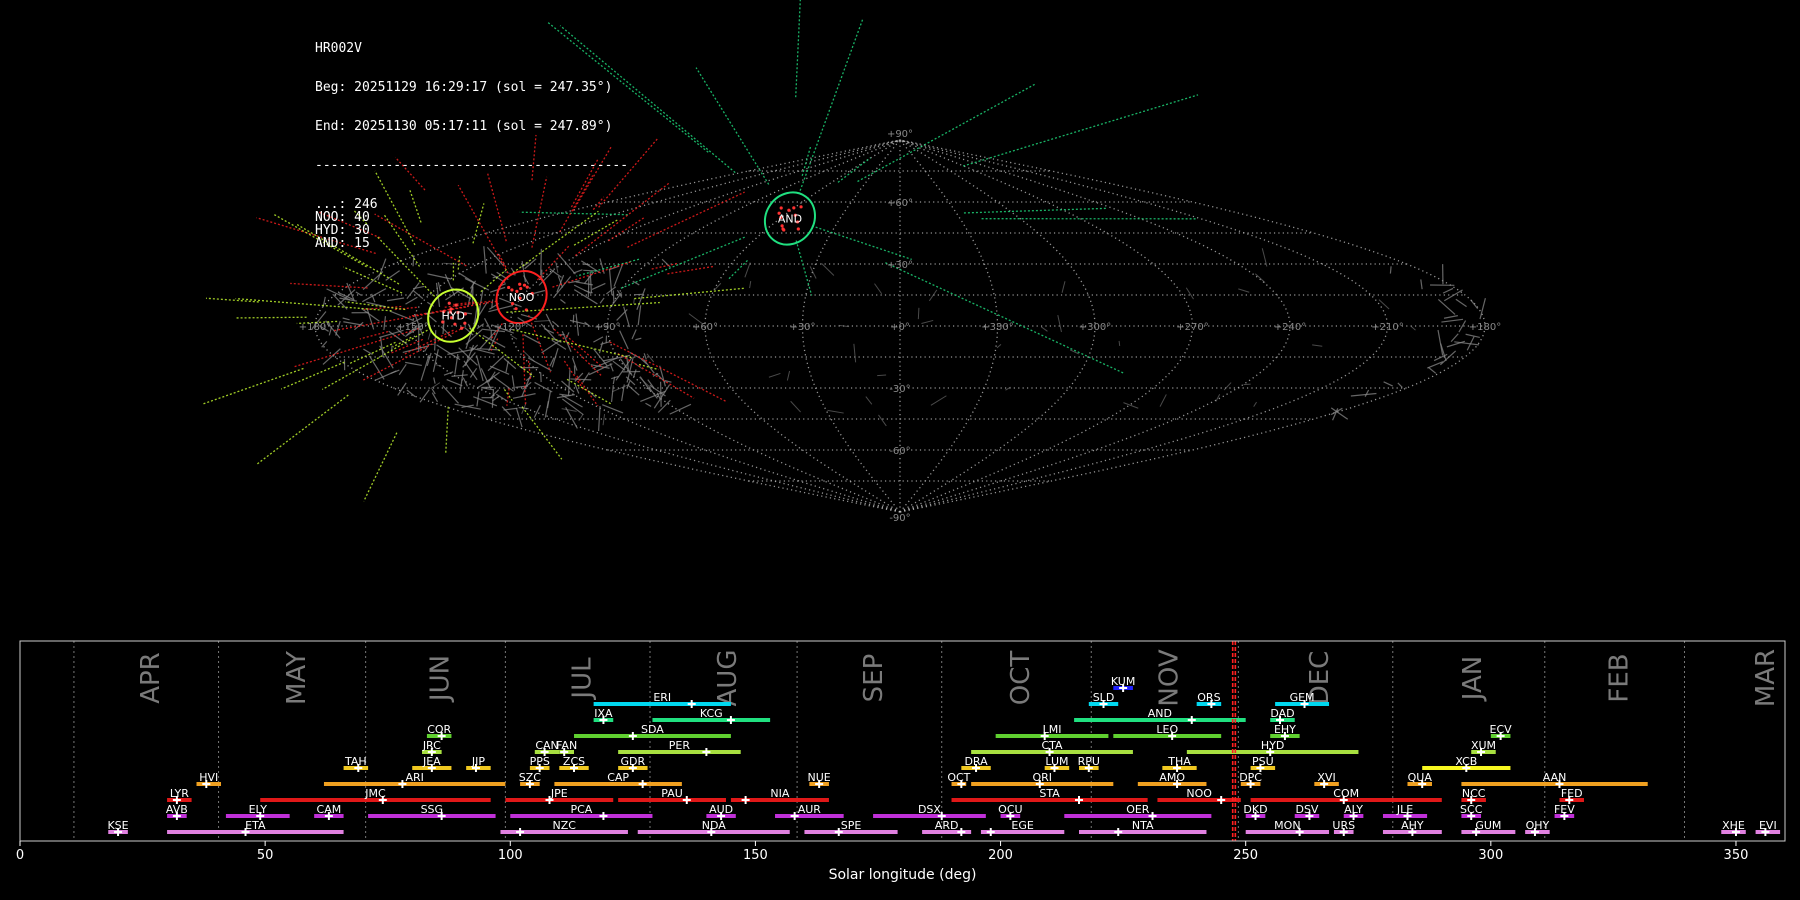 The image size is (1800, 900). What do you see at coordinates (1172, 777) in the screenshot?
I see `shower-label: AMO` at bounding box center [1172, 777].